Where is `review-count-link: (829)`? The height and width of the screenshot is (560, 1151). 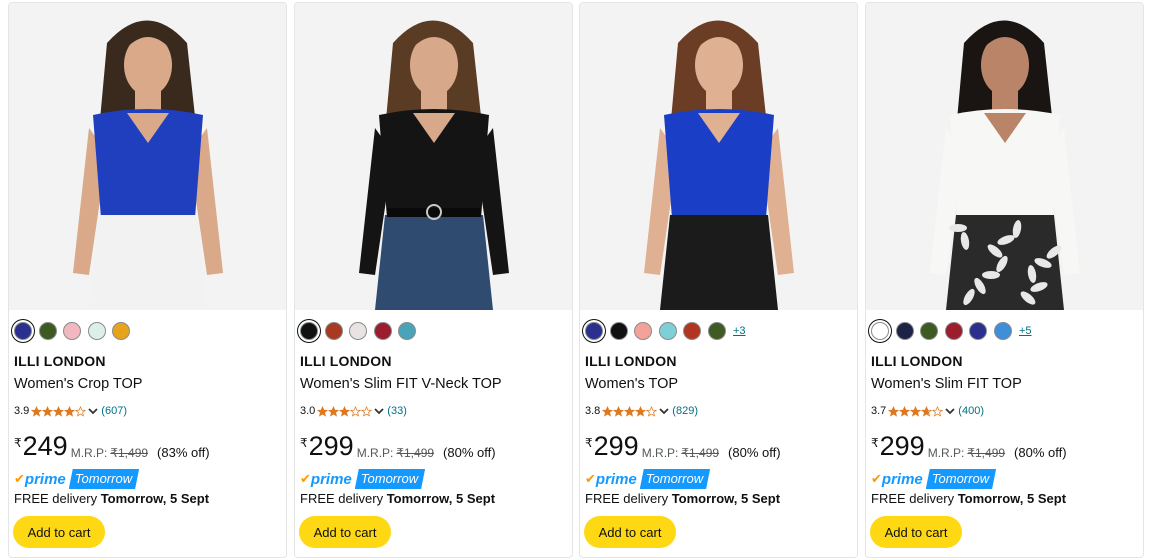 review-count-link: (829) is located at coordinates (685, 411).